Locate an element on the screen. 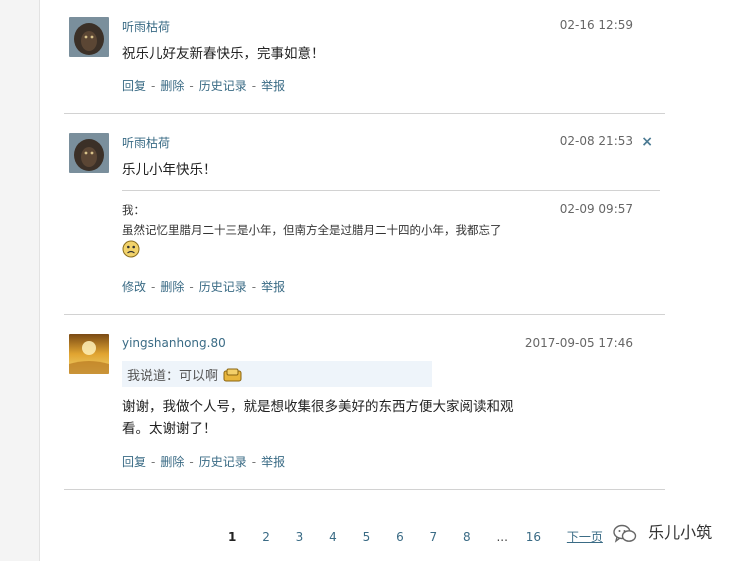  comment-time: 02-16 12:59 is located at coordinates (596, 25).